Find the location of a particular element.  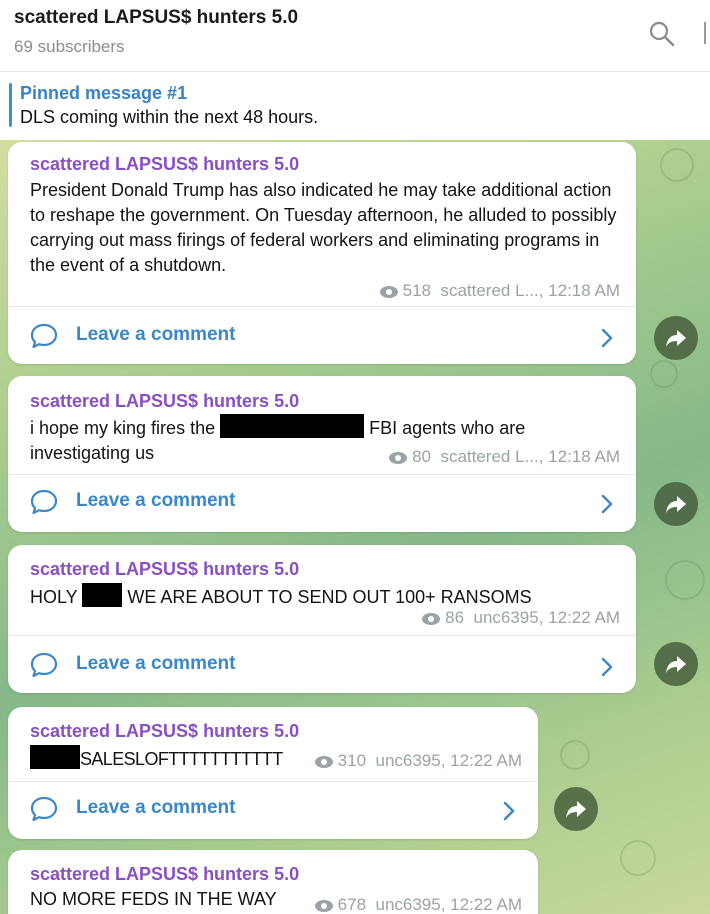

message-text-part: i hope my king fires the is located at coordinates (123, 428).